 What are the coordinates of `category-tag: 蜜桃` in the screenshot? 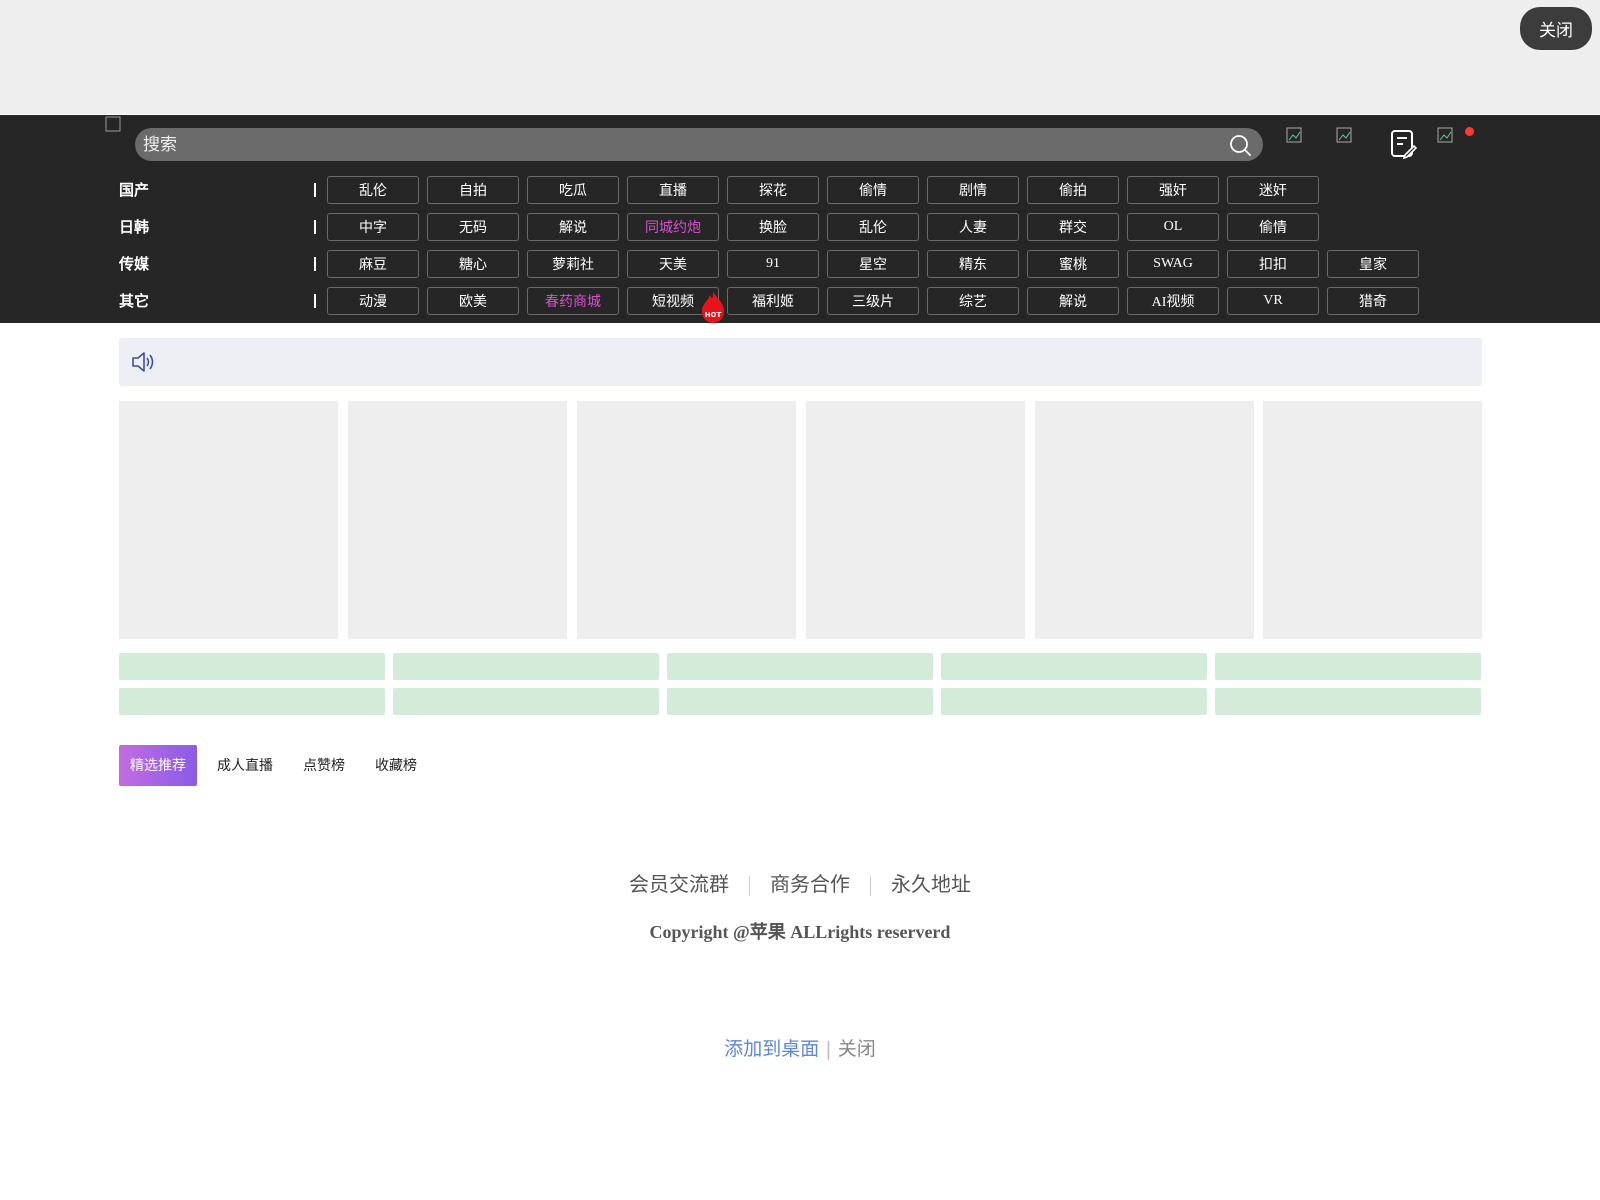 It's located at (1073, 264).